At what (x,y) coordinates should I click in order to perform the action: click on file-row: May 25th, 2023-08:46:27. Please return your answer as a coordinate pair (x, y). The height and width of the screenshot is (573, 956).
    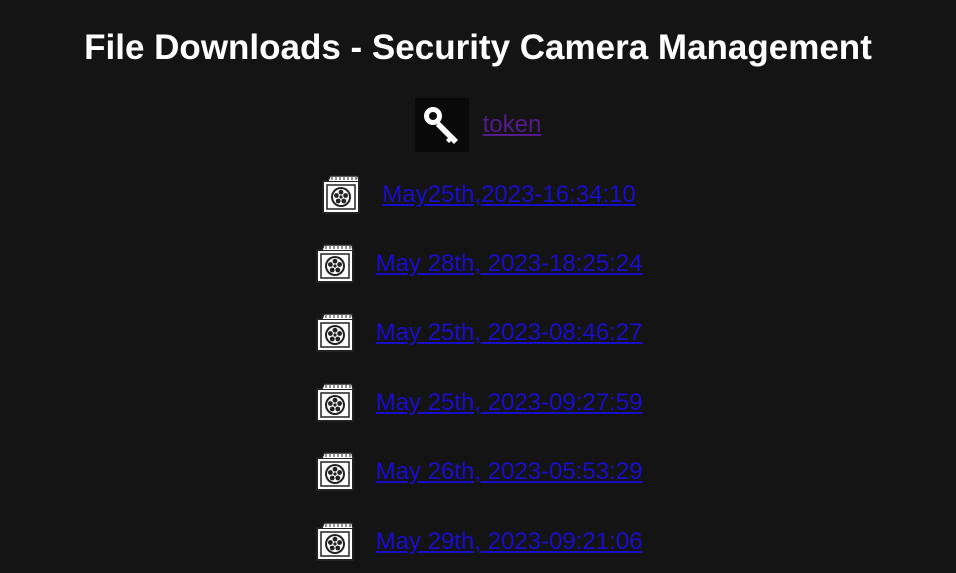
    Looking at the image, I should click on (478, 333).